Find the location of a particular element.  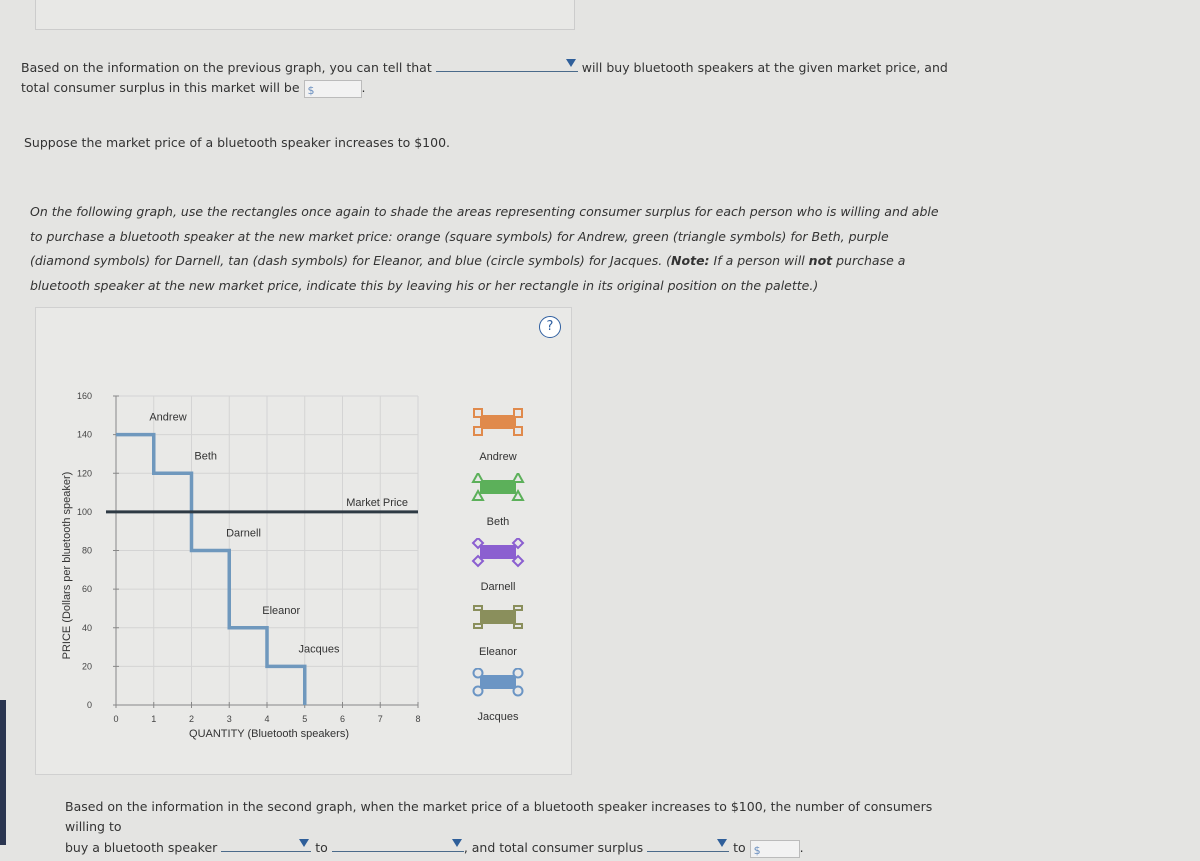

y-tick-label: 120 is located at coordinates (84, 473).